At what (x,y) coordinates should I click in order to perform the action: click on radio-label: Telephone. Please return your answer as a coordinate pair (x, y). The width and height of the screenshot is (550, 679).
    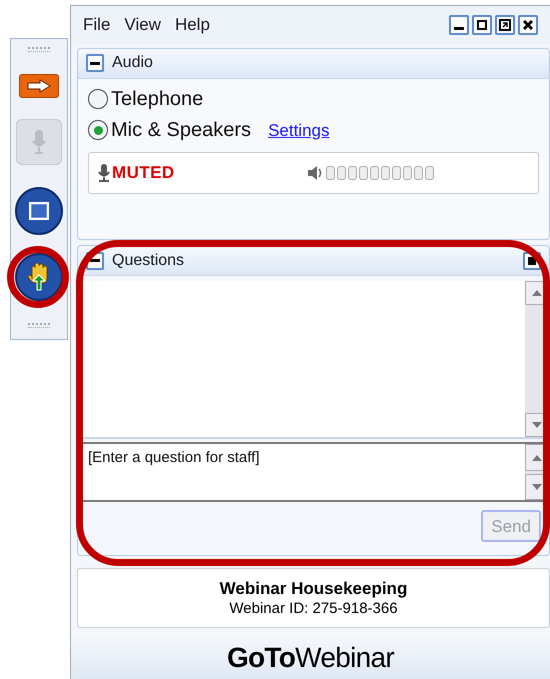
    Looking at the image, I should click on (157, 99).